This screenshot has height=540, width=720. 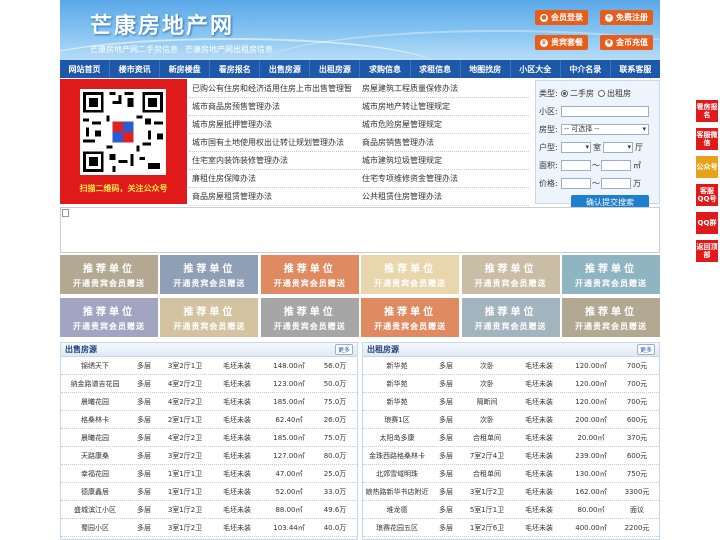 What do you see at coordinates (511, 474) in the screenshot?
I see `table-row: 北郊雪域明珠 多层 合租单间 毛坯未装 130.00㎡ 750元` at bounding box center [511, 474].